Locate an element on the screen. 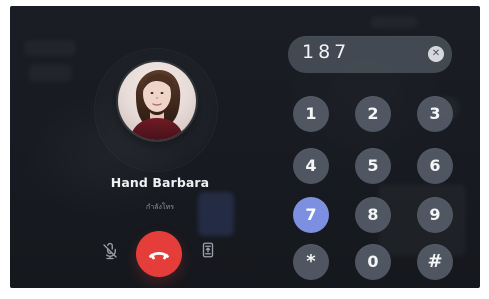 This screenshot has width=489, height=299. call-status: กำลังโทร is located at coordinates (159, 207).